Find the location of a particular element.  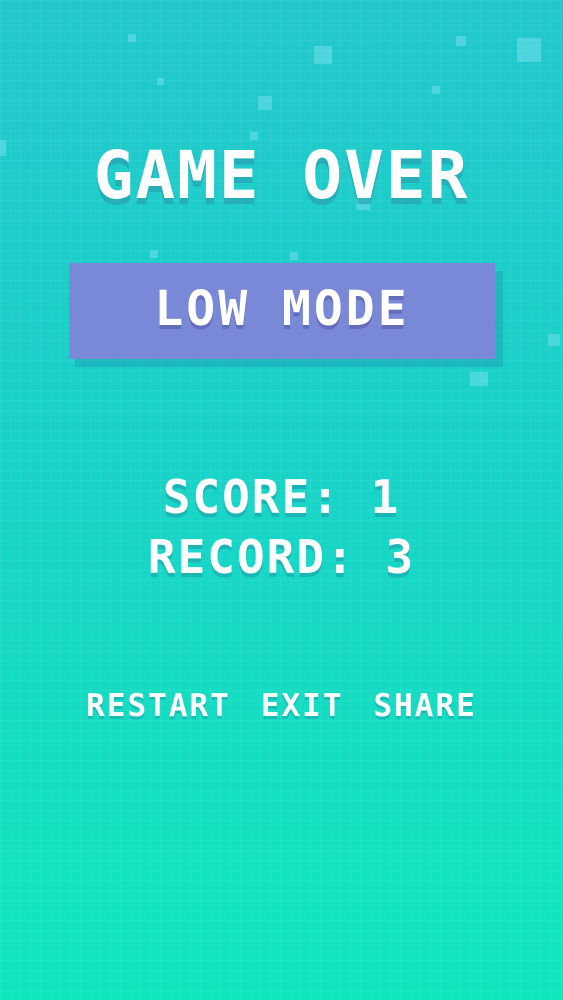

share-button: SHARE is located at coordinates (424, 706).